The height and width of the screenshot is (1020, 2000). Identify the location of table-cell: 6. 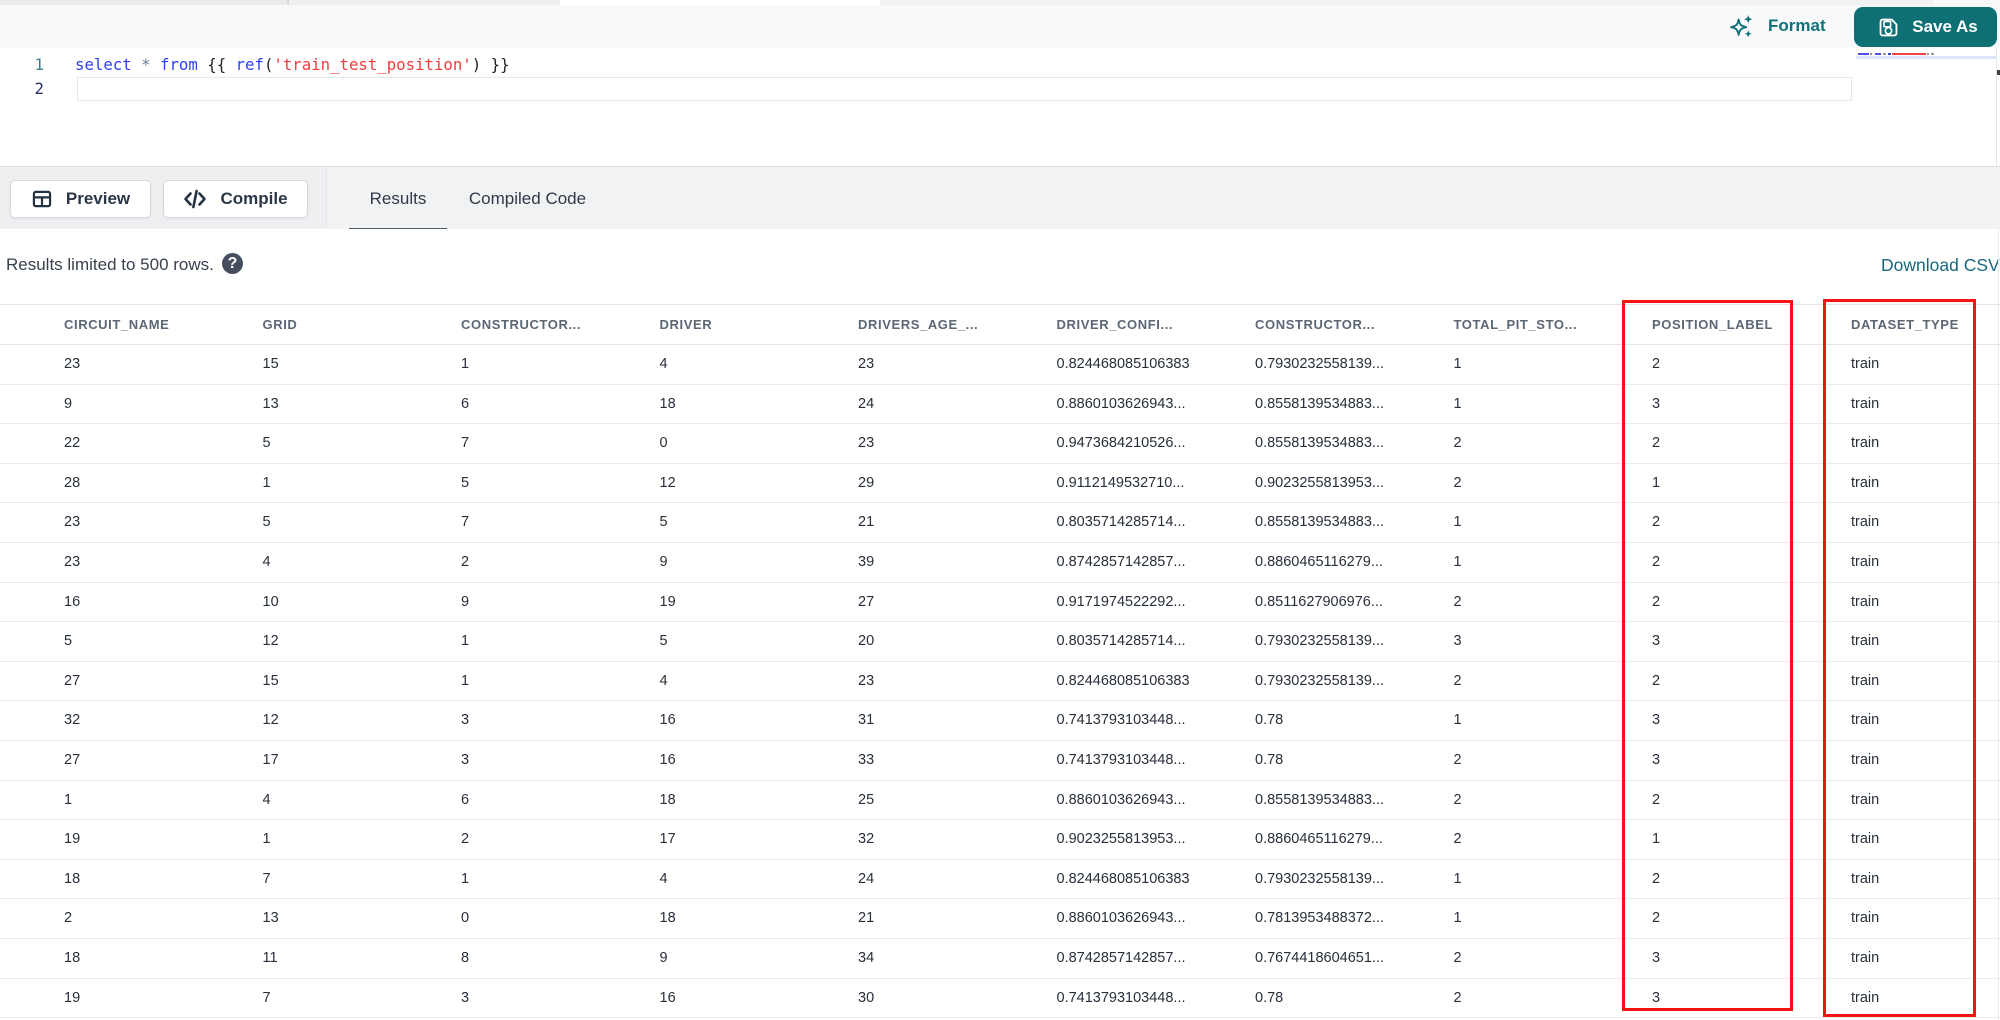
(465, 403).